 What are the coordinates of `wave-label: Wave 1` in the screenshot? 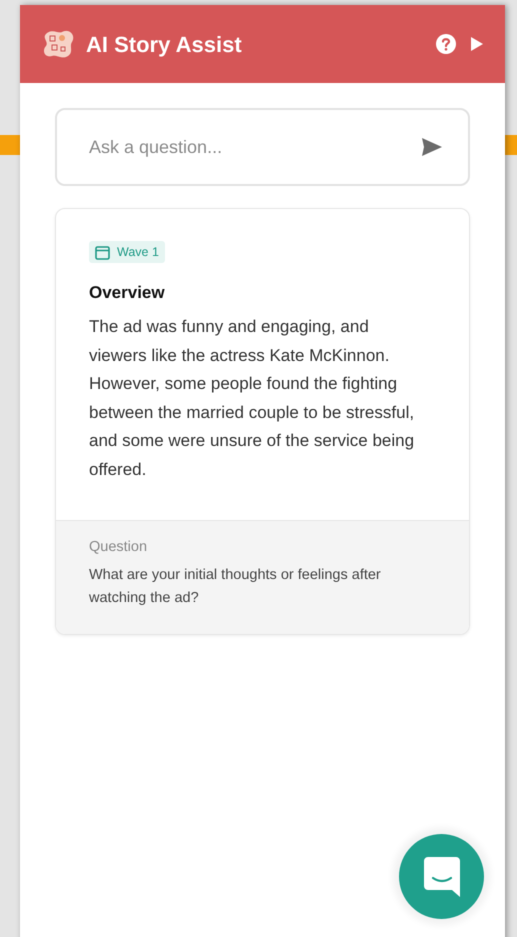 It's located at (138, 252).